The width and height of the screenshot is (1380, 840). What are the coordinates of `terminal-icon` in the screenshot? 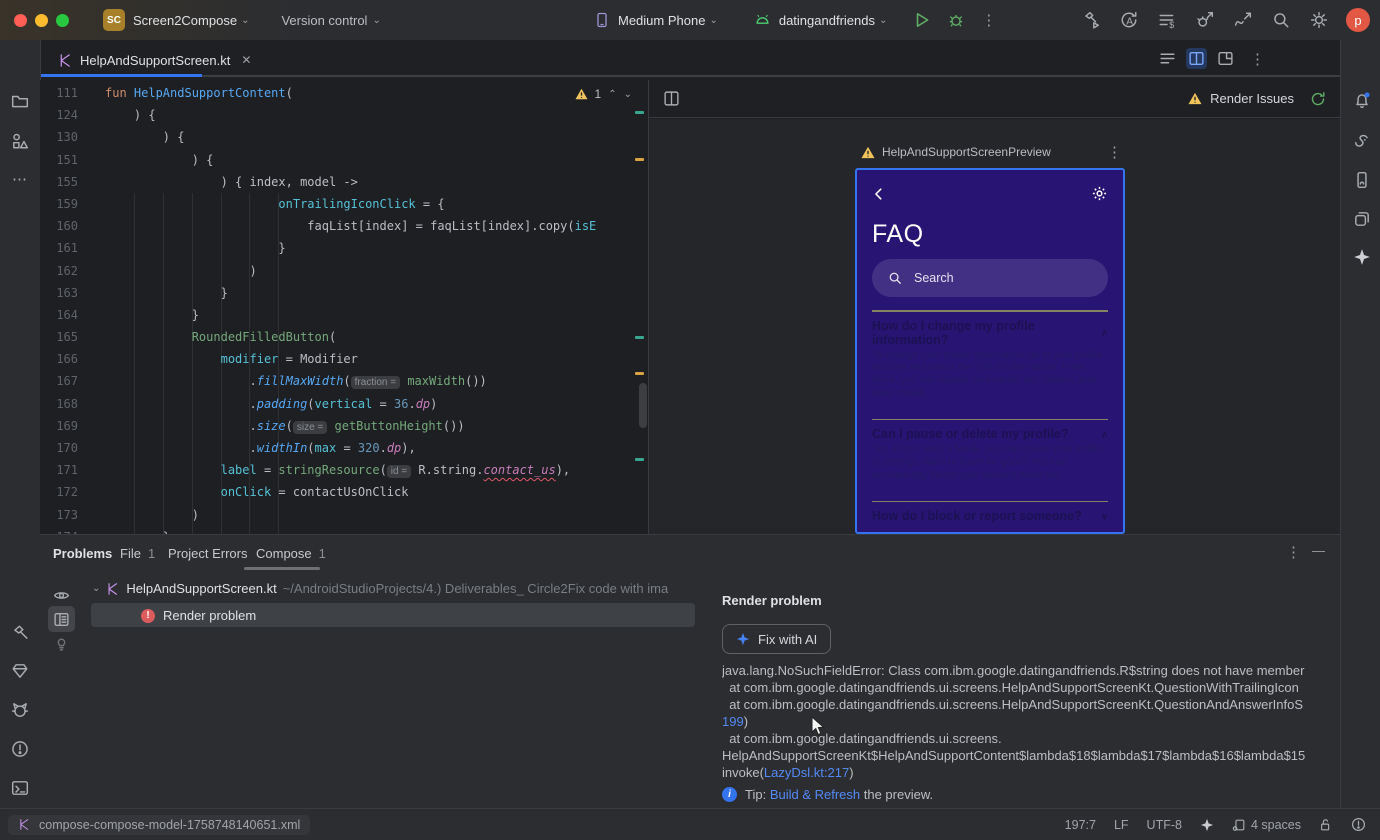 It's located at (20, 788).